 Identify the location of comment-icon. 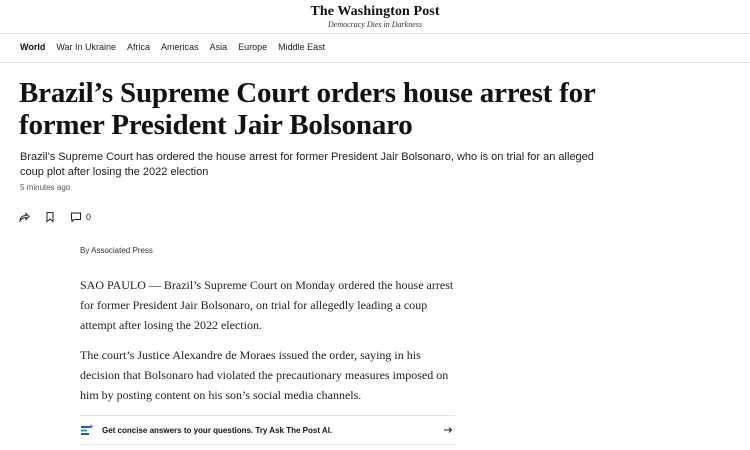
(76, 217).